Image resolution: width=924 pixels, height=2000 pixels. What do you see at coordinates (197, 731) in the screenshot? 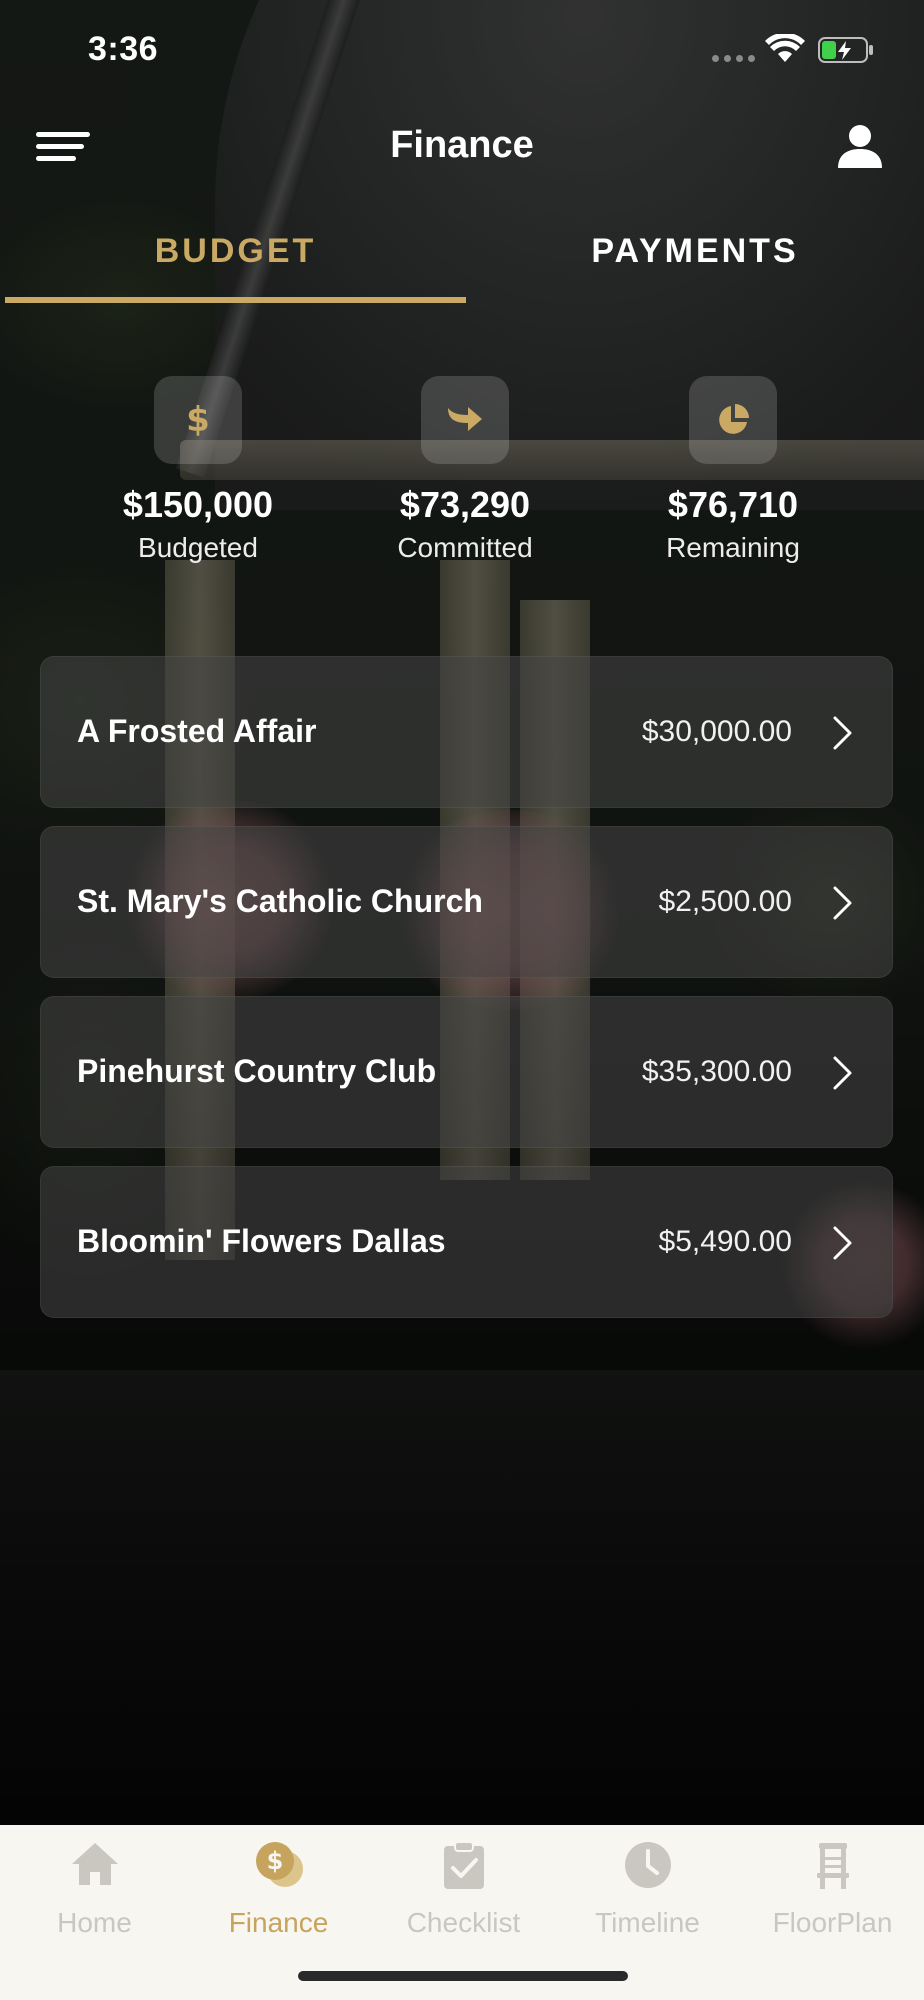
I see `vendor-name: A Frosted Affair` at bounding box center [197, 731].